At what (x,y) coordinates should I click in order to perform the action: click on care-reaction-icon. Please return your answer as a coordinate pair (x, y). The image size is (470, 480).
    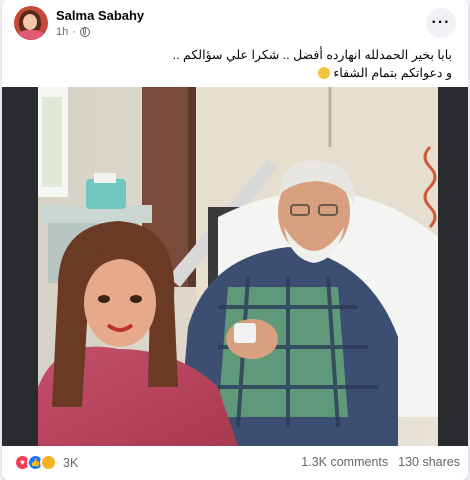
    Looking at the image, I should click on (48, 462).